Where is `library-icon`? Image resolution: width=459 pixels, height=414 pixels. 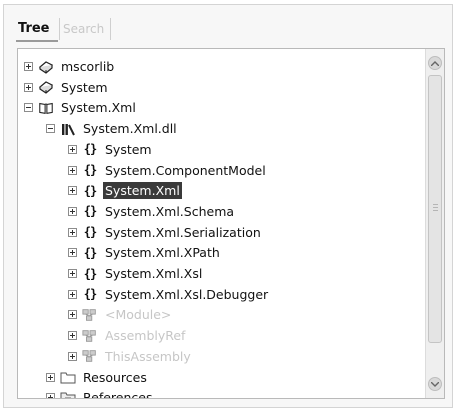
library-icon is located at coordinates (46, 108).